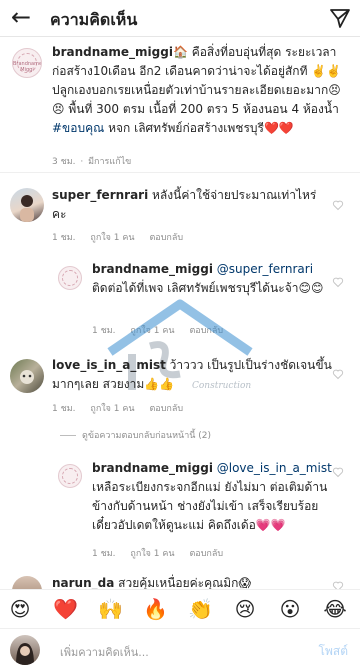 The image size is (360, 672). I want to click on clapping-hands-emoji: 👏, so click(200, 609).